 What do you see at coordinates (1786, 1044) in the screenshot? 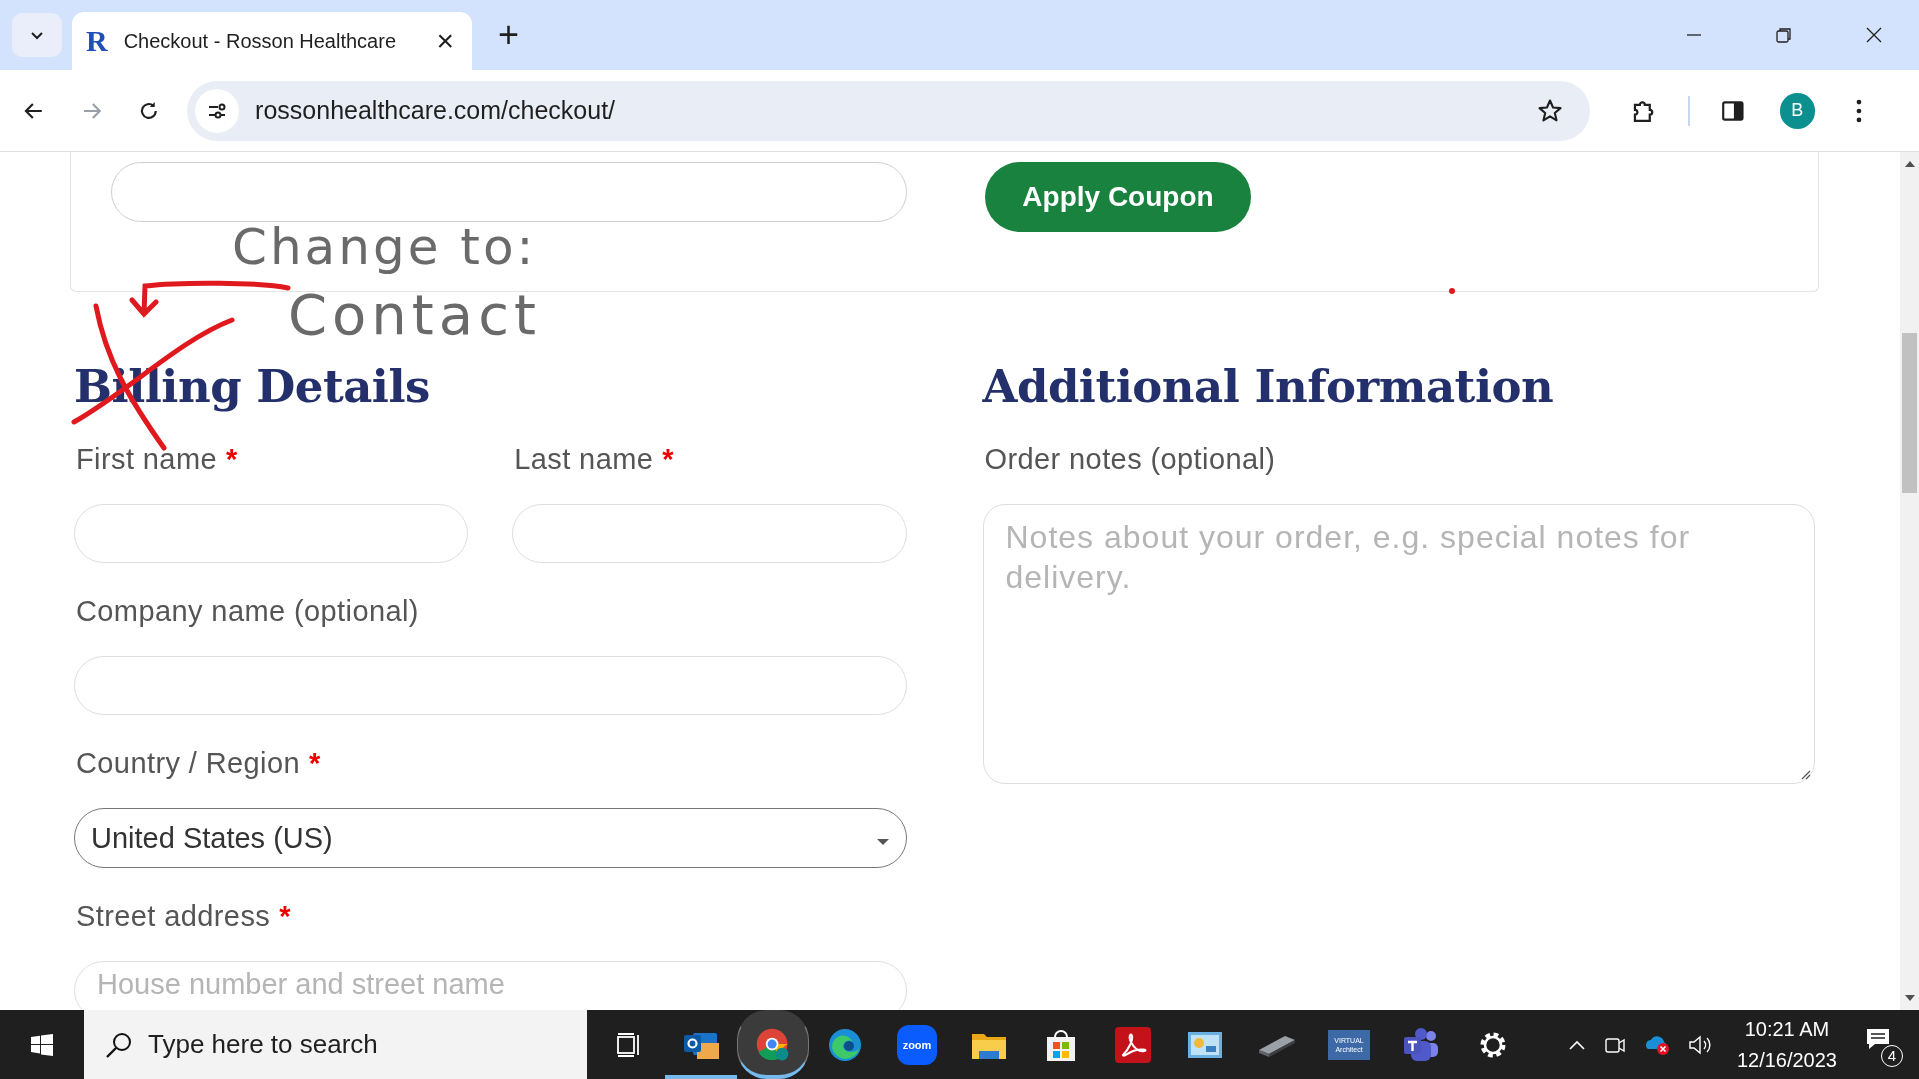
I see `taskbar-clock: 10:21 AM 12/16/2023` at bounding box center [1786, 1044].